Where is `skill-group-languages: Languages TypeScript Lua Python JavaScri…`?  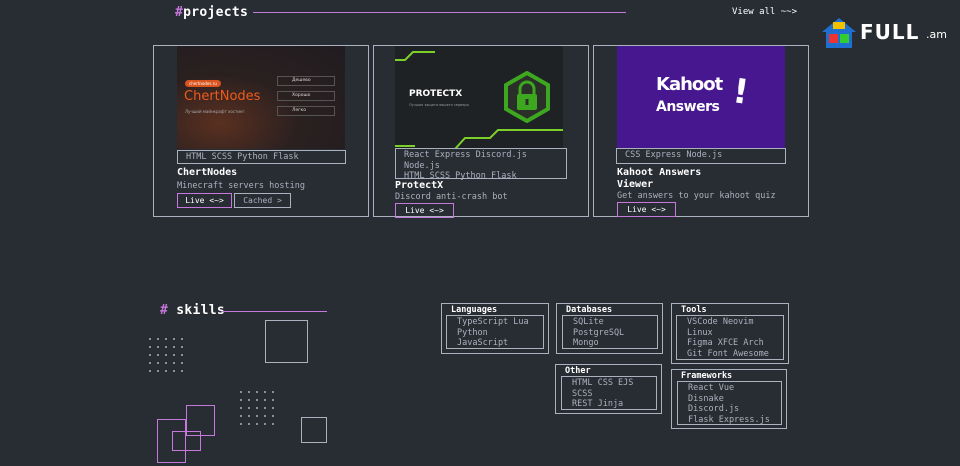
skill-group-languages: Languages TypeScript Lua Python JavaScri… is located at coordinates (495, 328).